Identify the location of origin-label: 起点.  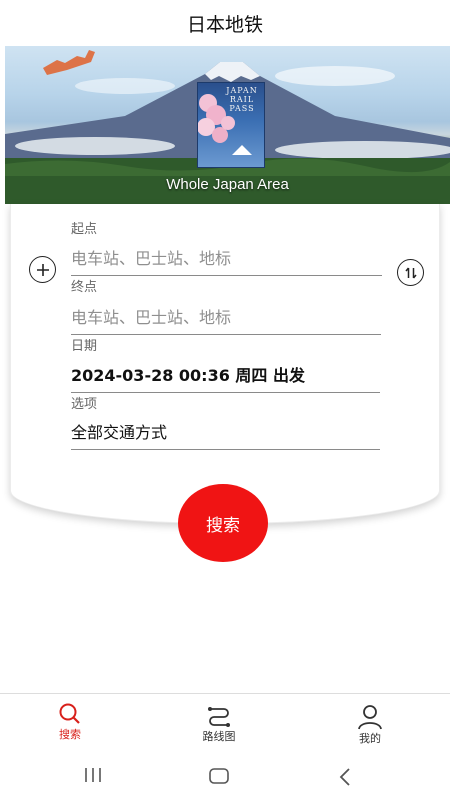
(84, 229).